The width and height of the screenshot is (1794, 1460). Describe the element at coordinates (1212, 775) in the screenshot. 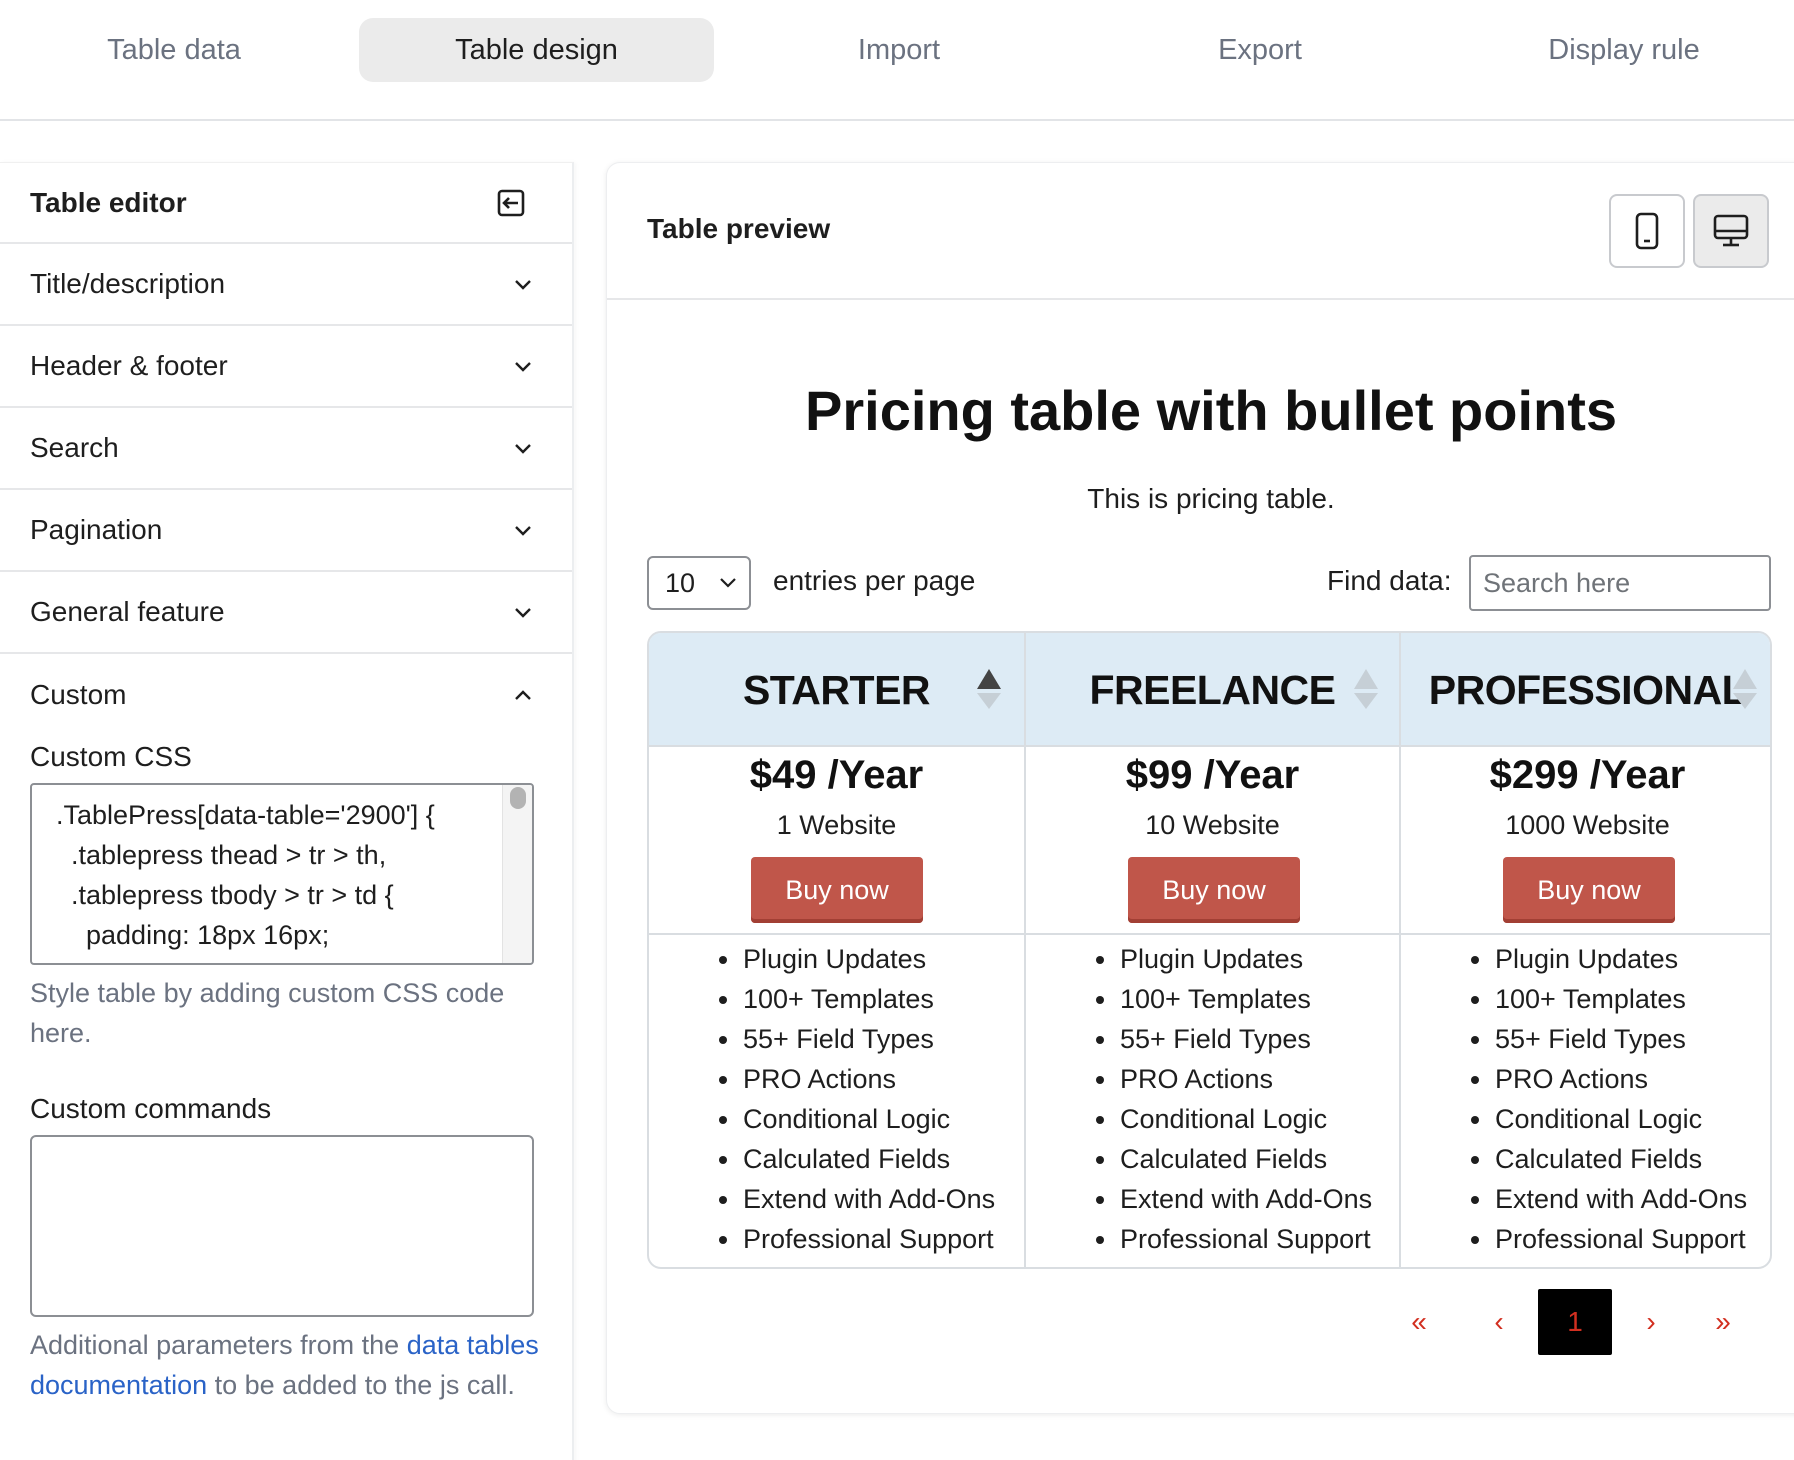

I see `plan-price: $99 /Year` at that location.